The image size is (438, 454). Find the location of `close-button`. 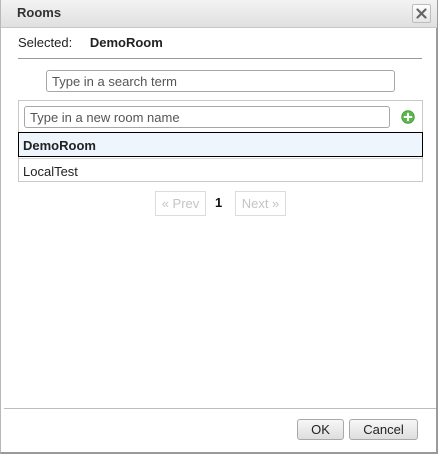

close-button is located at coordinates (421, 13).